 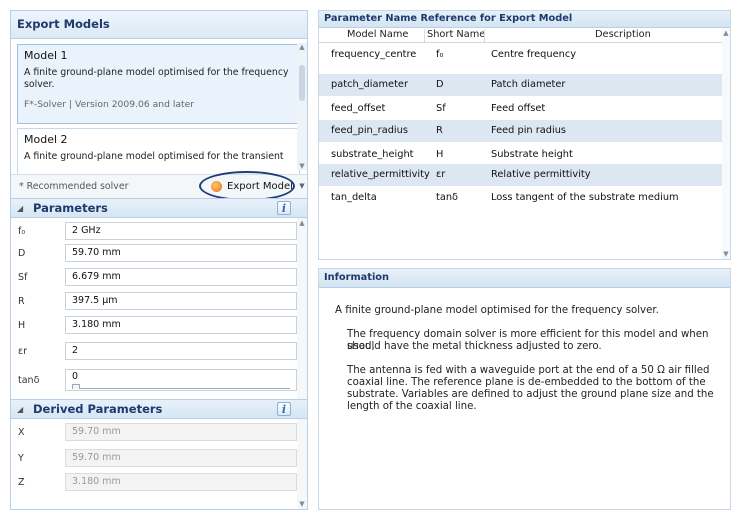 What do you see at coordinates (181, 277) in the screenshot?
I see `param-value-field: 6.679 mm` at bounding box center [181, 277].